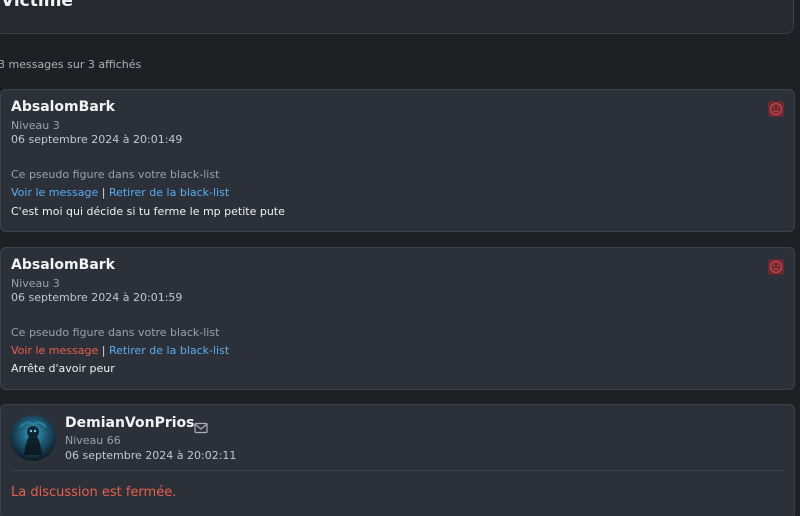 The width and height of the screenshot is (800, 516). What do you see at coordinates (151, 455) in the screenshot?
I see `message-date: 06 septembre 2024 à 20:02:11` at bounding box center [151, 455].